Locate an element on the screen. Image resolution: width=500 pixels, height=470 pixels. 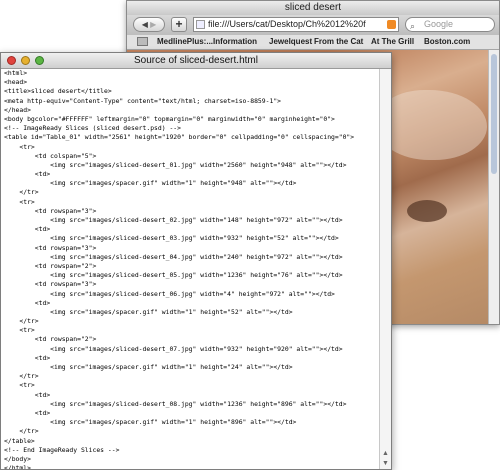
back-arrow-icon: ◀ is located at coordinates (145, 24).